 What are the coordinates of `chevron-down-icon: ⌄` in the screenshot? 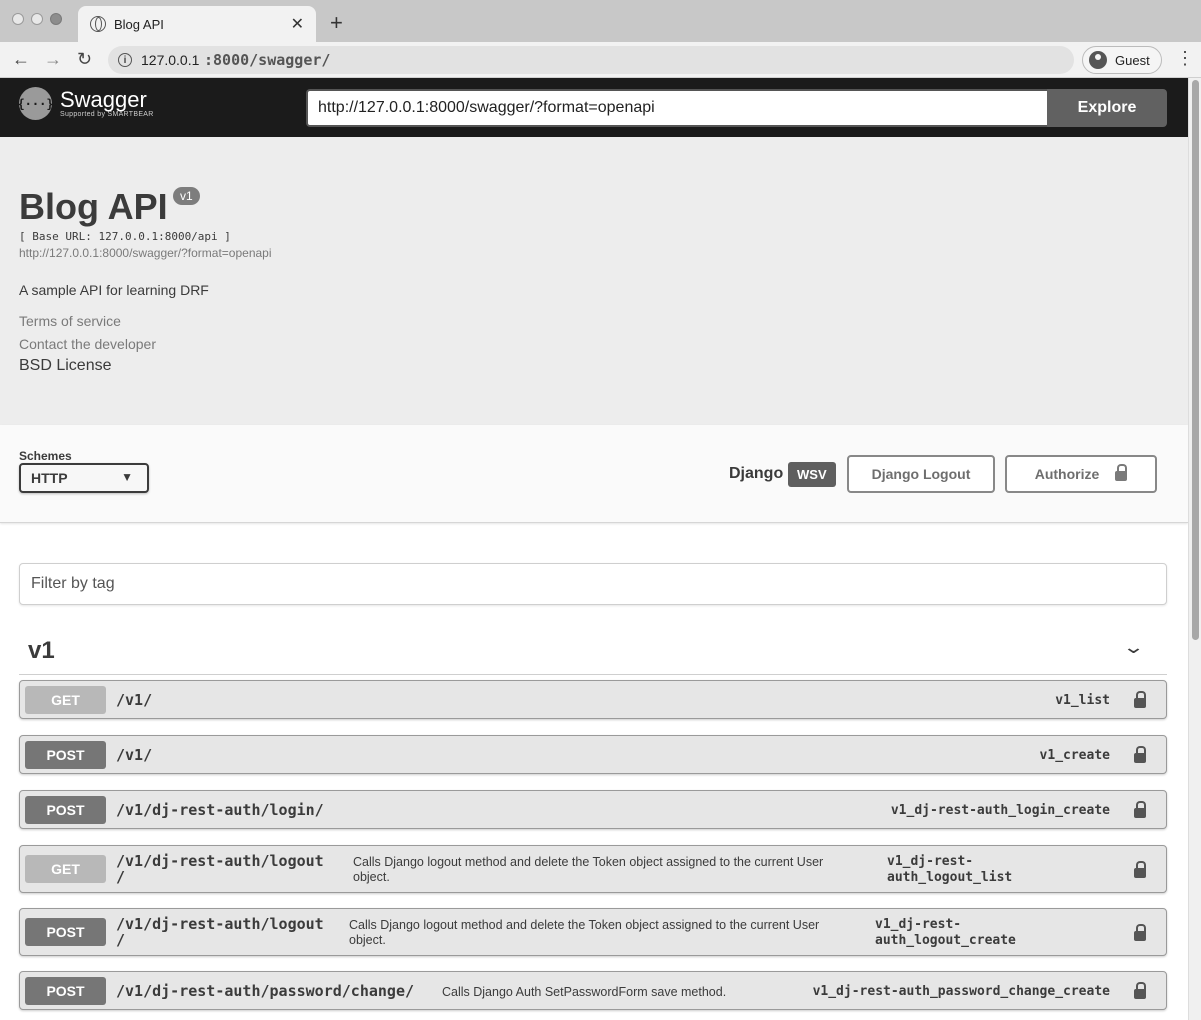 It's located at (1133, 647).